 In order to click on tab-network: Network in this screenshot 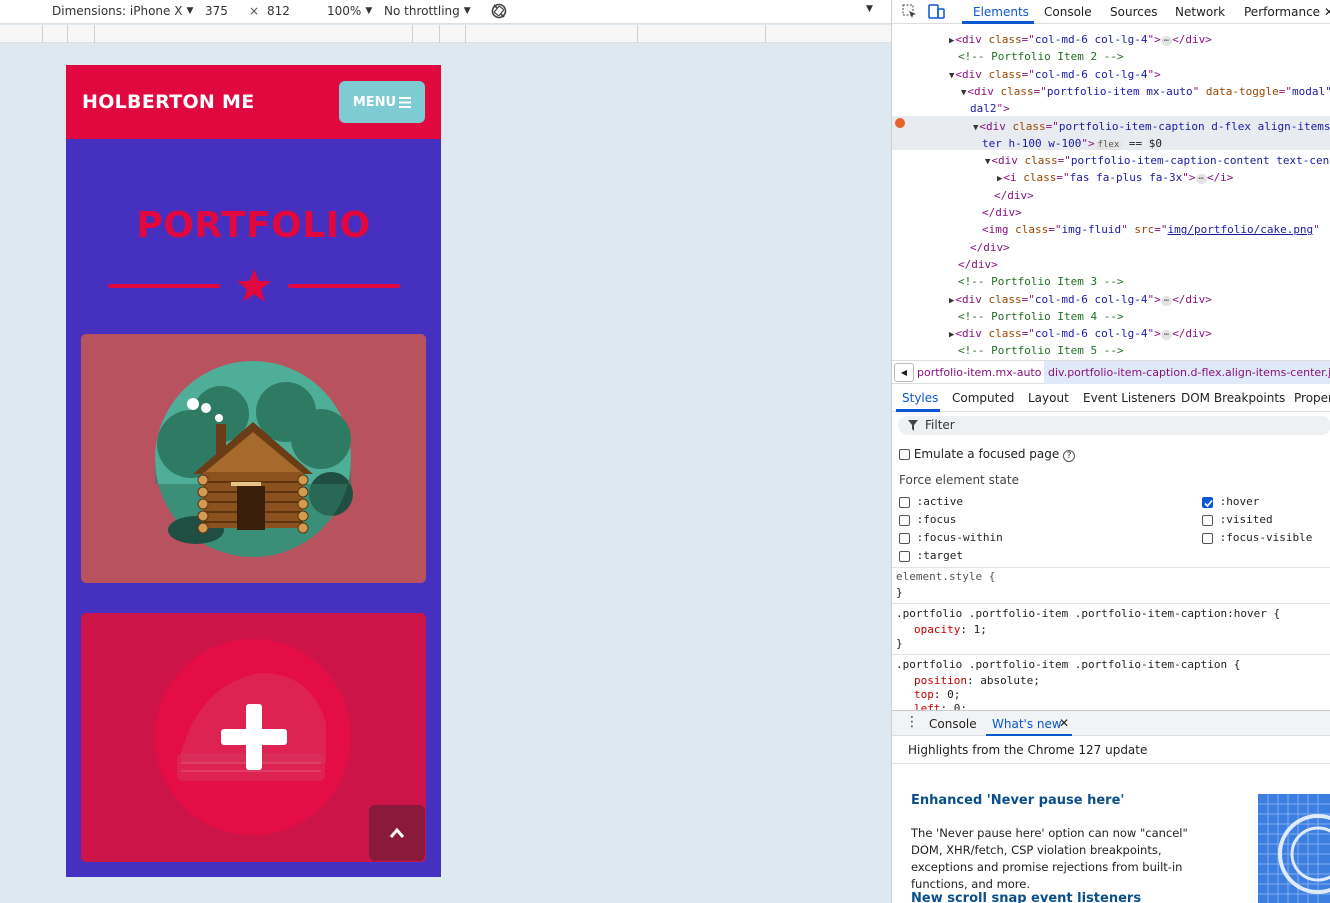, I will do `click(1200, 12)`.